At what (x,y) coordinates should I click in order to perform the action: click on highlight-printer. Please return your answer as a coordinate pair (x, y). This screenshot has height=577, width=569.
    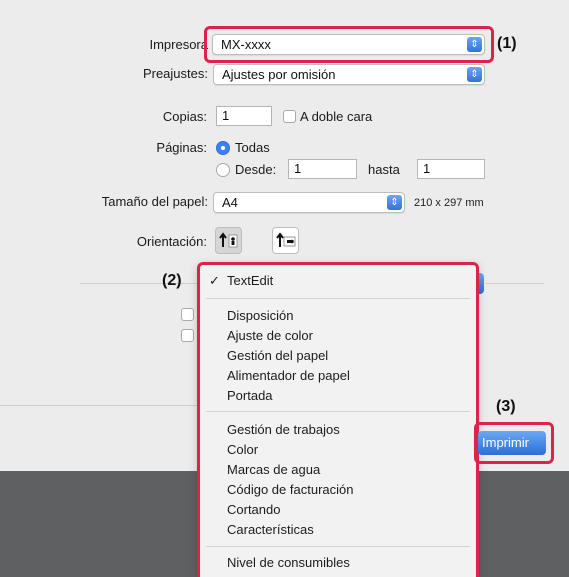
    Looking at the image, I should click on (349, 44).